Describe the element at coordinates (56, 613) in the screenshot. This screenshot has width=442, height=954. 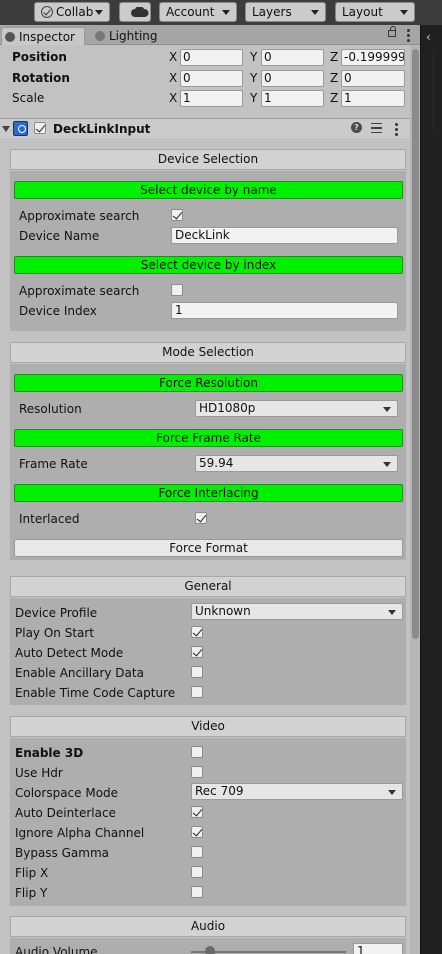
I see `device-profile-label: Device Profile` at that location.